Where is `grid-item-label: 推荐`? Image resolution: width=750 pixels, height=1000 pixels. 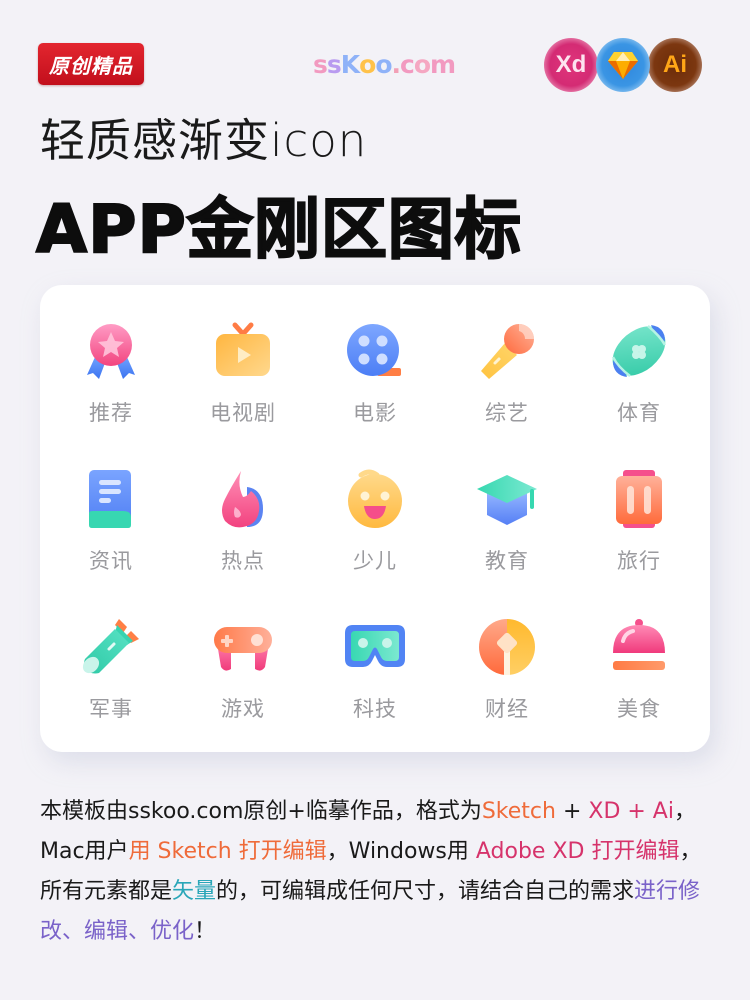
grid-item-label: 推荐 is located at coordinates (111, 413).